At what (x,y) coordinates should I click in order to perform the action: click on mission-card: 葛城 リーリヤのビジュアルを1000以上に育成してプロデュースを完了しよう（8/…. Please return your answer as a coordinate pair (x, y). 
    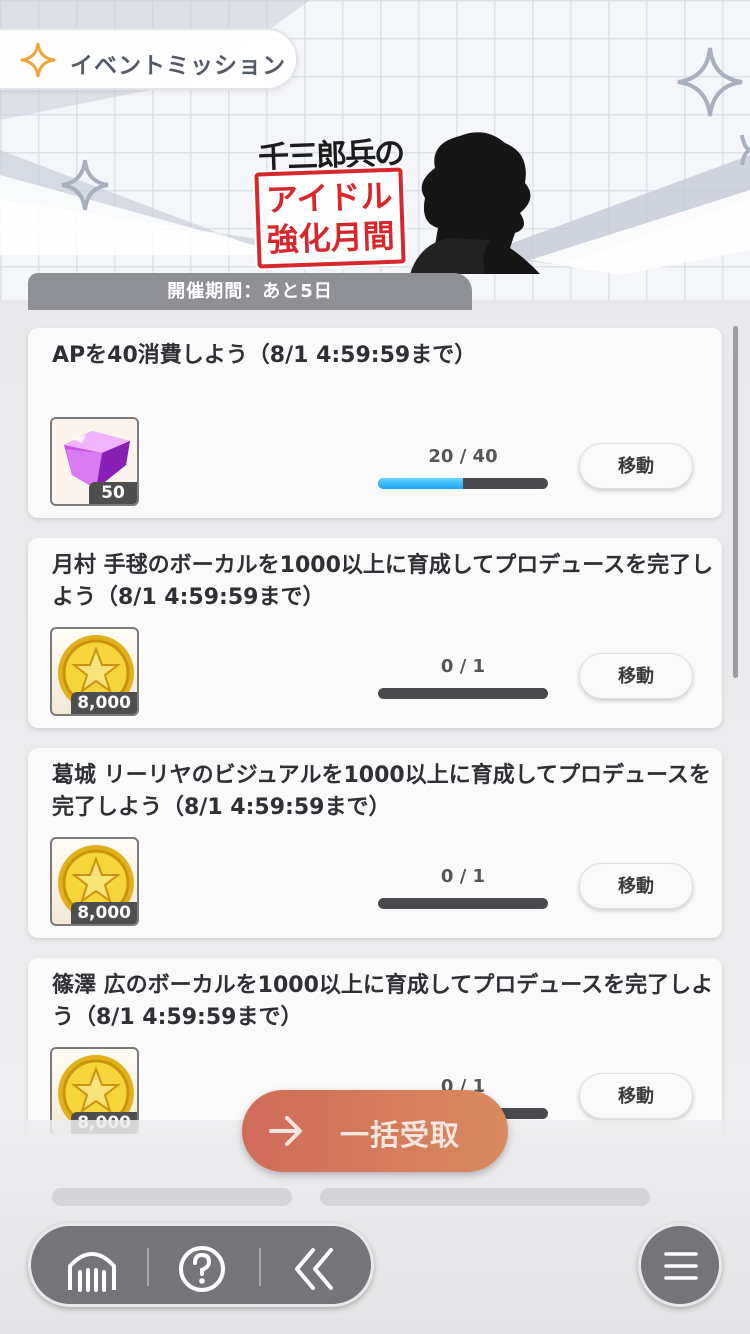
    Looking at the image, I should click on (375, 843).